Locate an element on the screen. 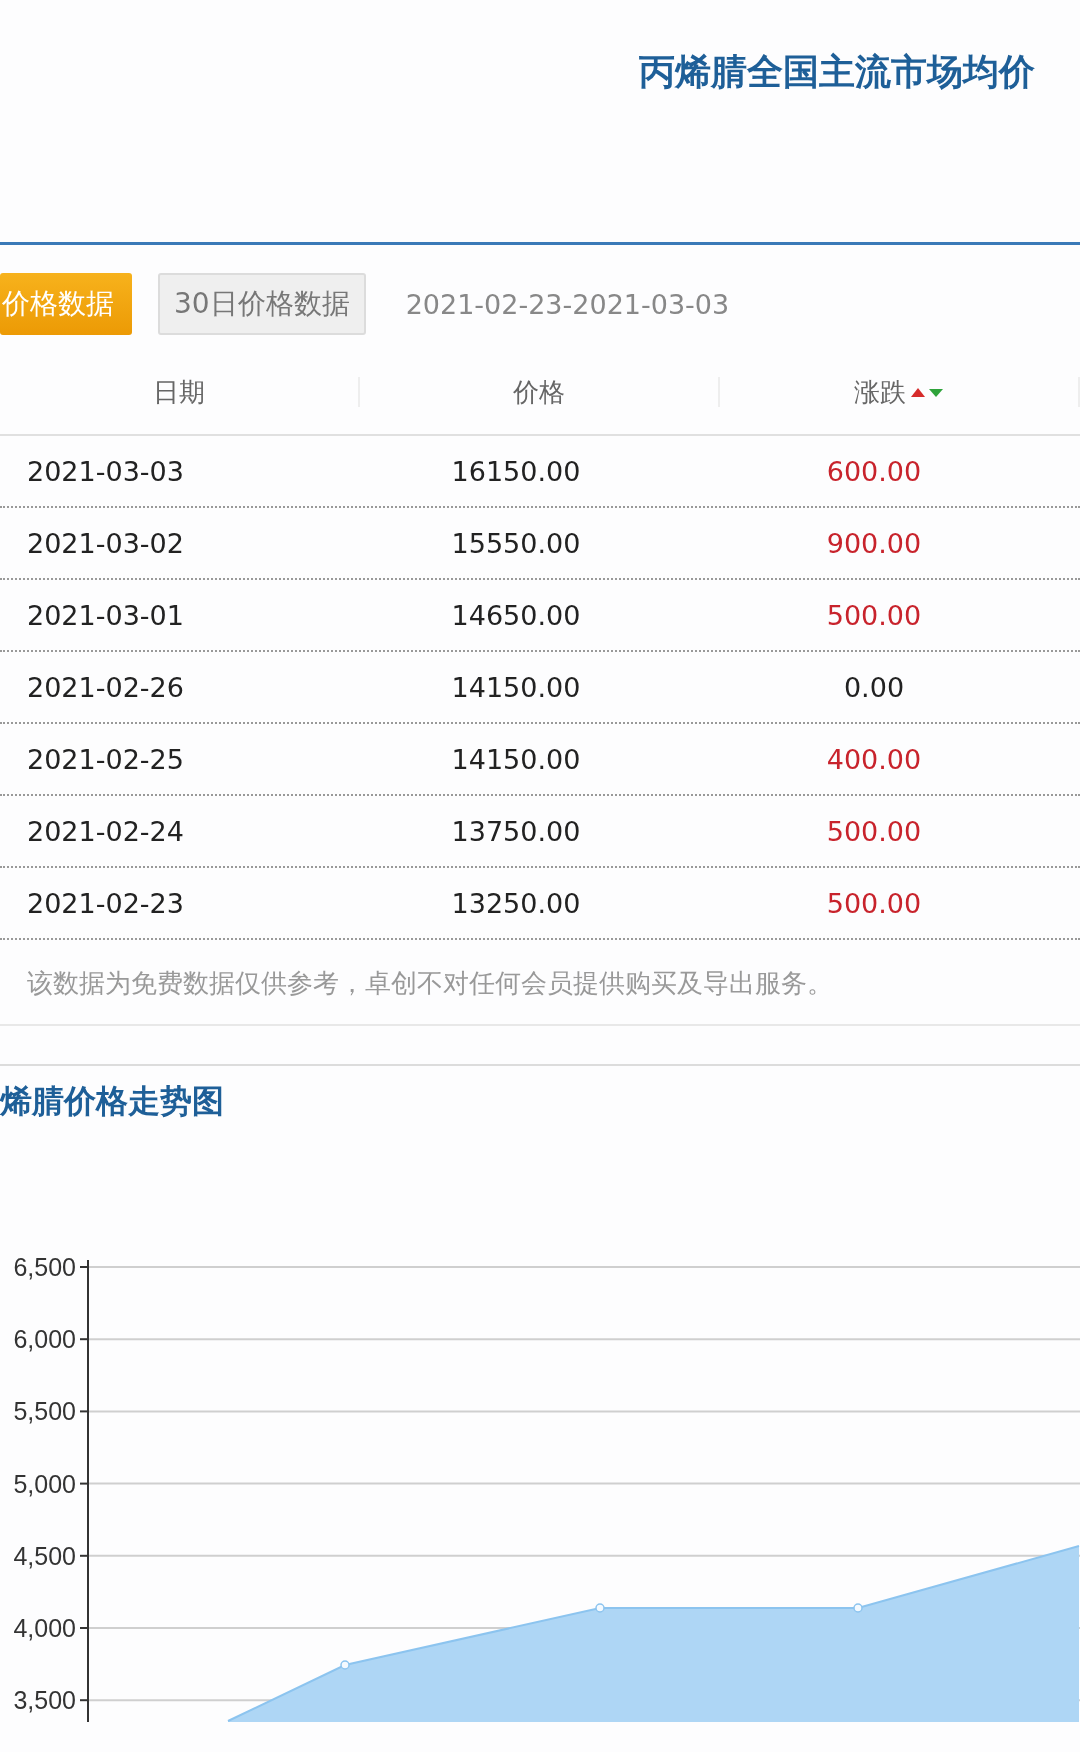 The image size is (1080, 1752). y-tick-label: 6,000 is located at coordinates (44, 1339).